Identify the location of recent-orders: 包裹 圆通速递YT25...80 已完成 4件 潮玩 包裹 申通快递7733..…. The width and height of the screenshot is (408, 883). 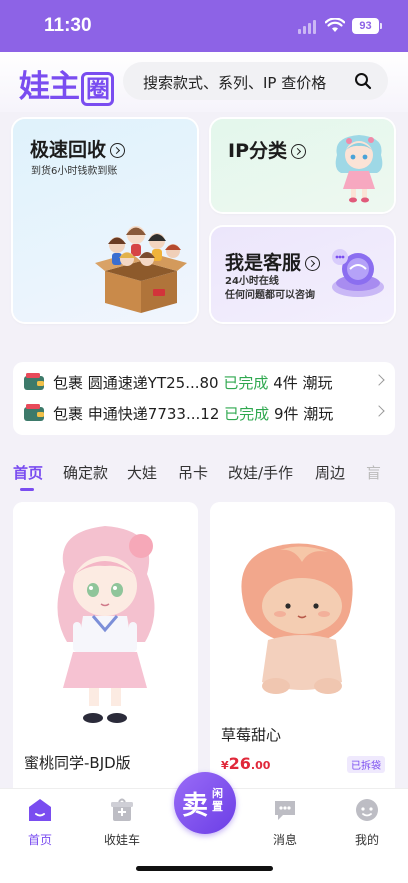
(204, 398).